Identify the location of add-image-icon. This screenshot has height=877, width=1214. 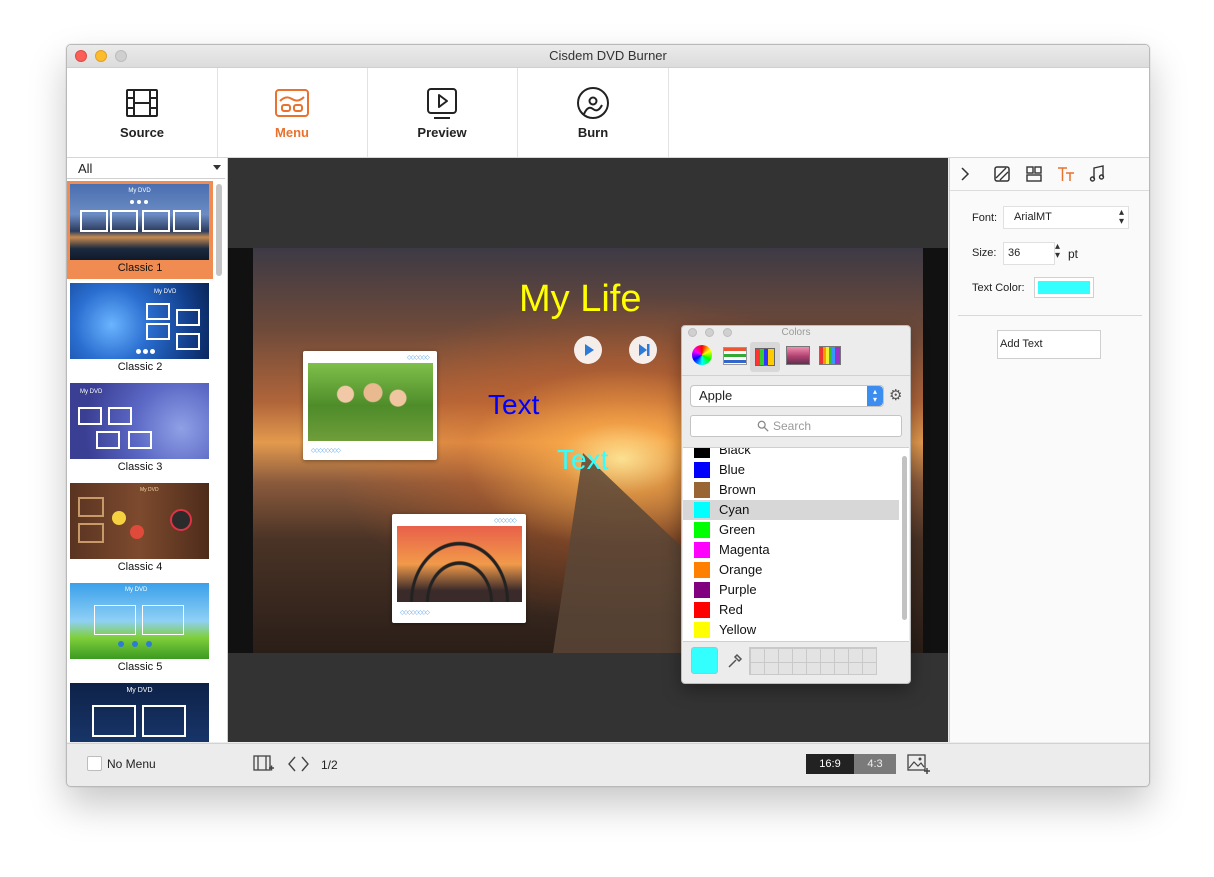
(919, 764).